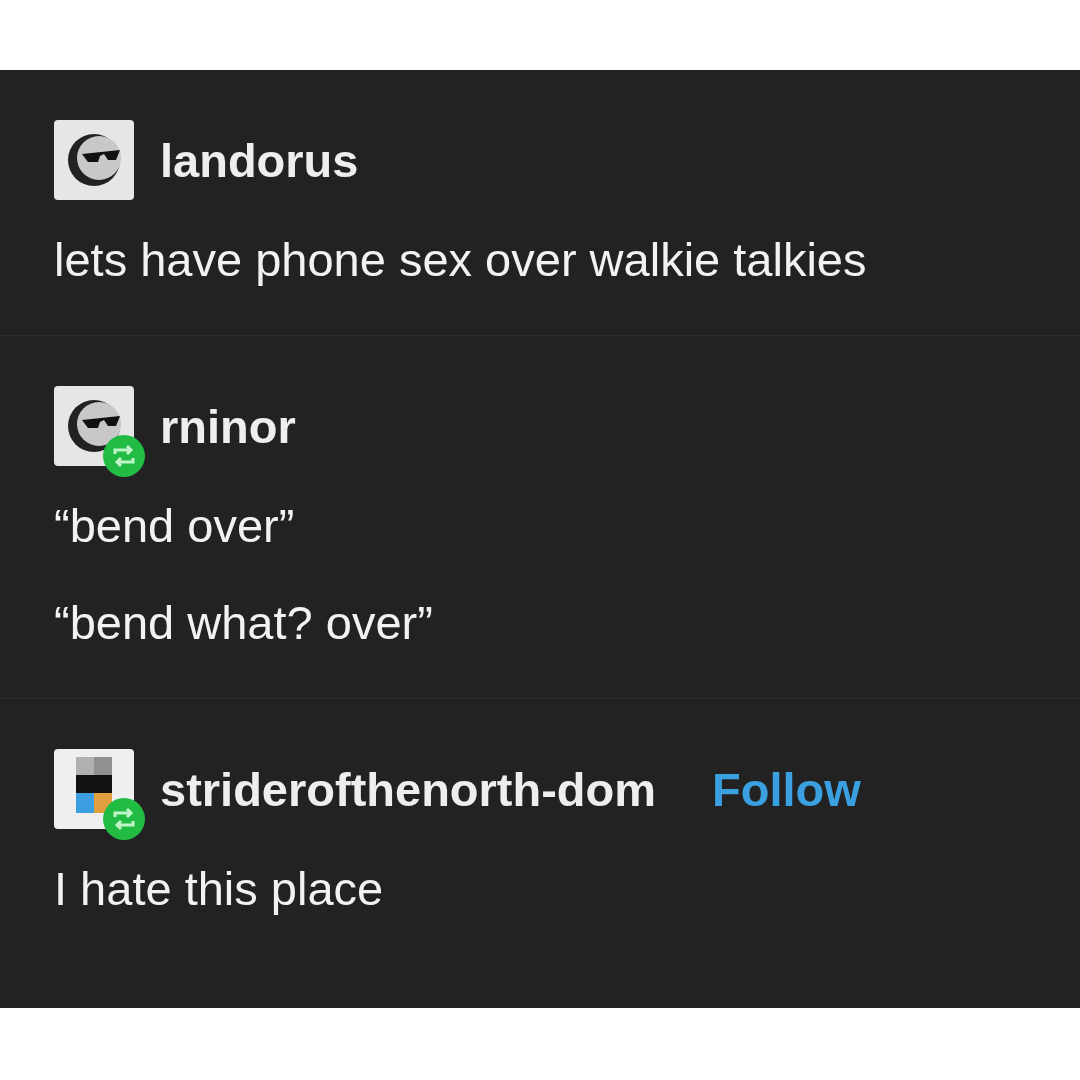 Image resolution: width=1080 pixels, height=1080 pixels. What do you see at coordinates (228, 426) in the screenshot?
I see `username: rninor` at bounding box center [228, 426].